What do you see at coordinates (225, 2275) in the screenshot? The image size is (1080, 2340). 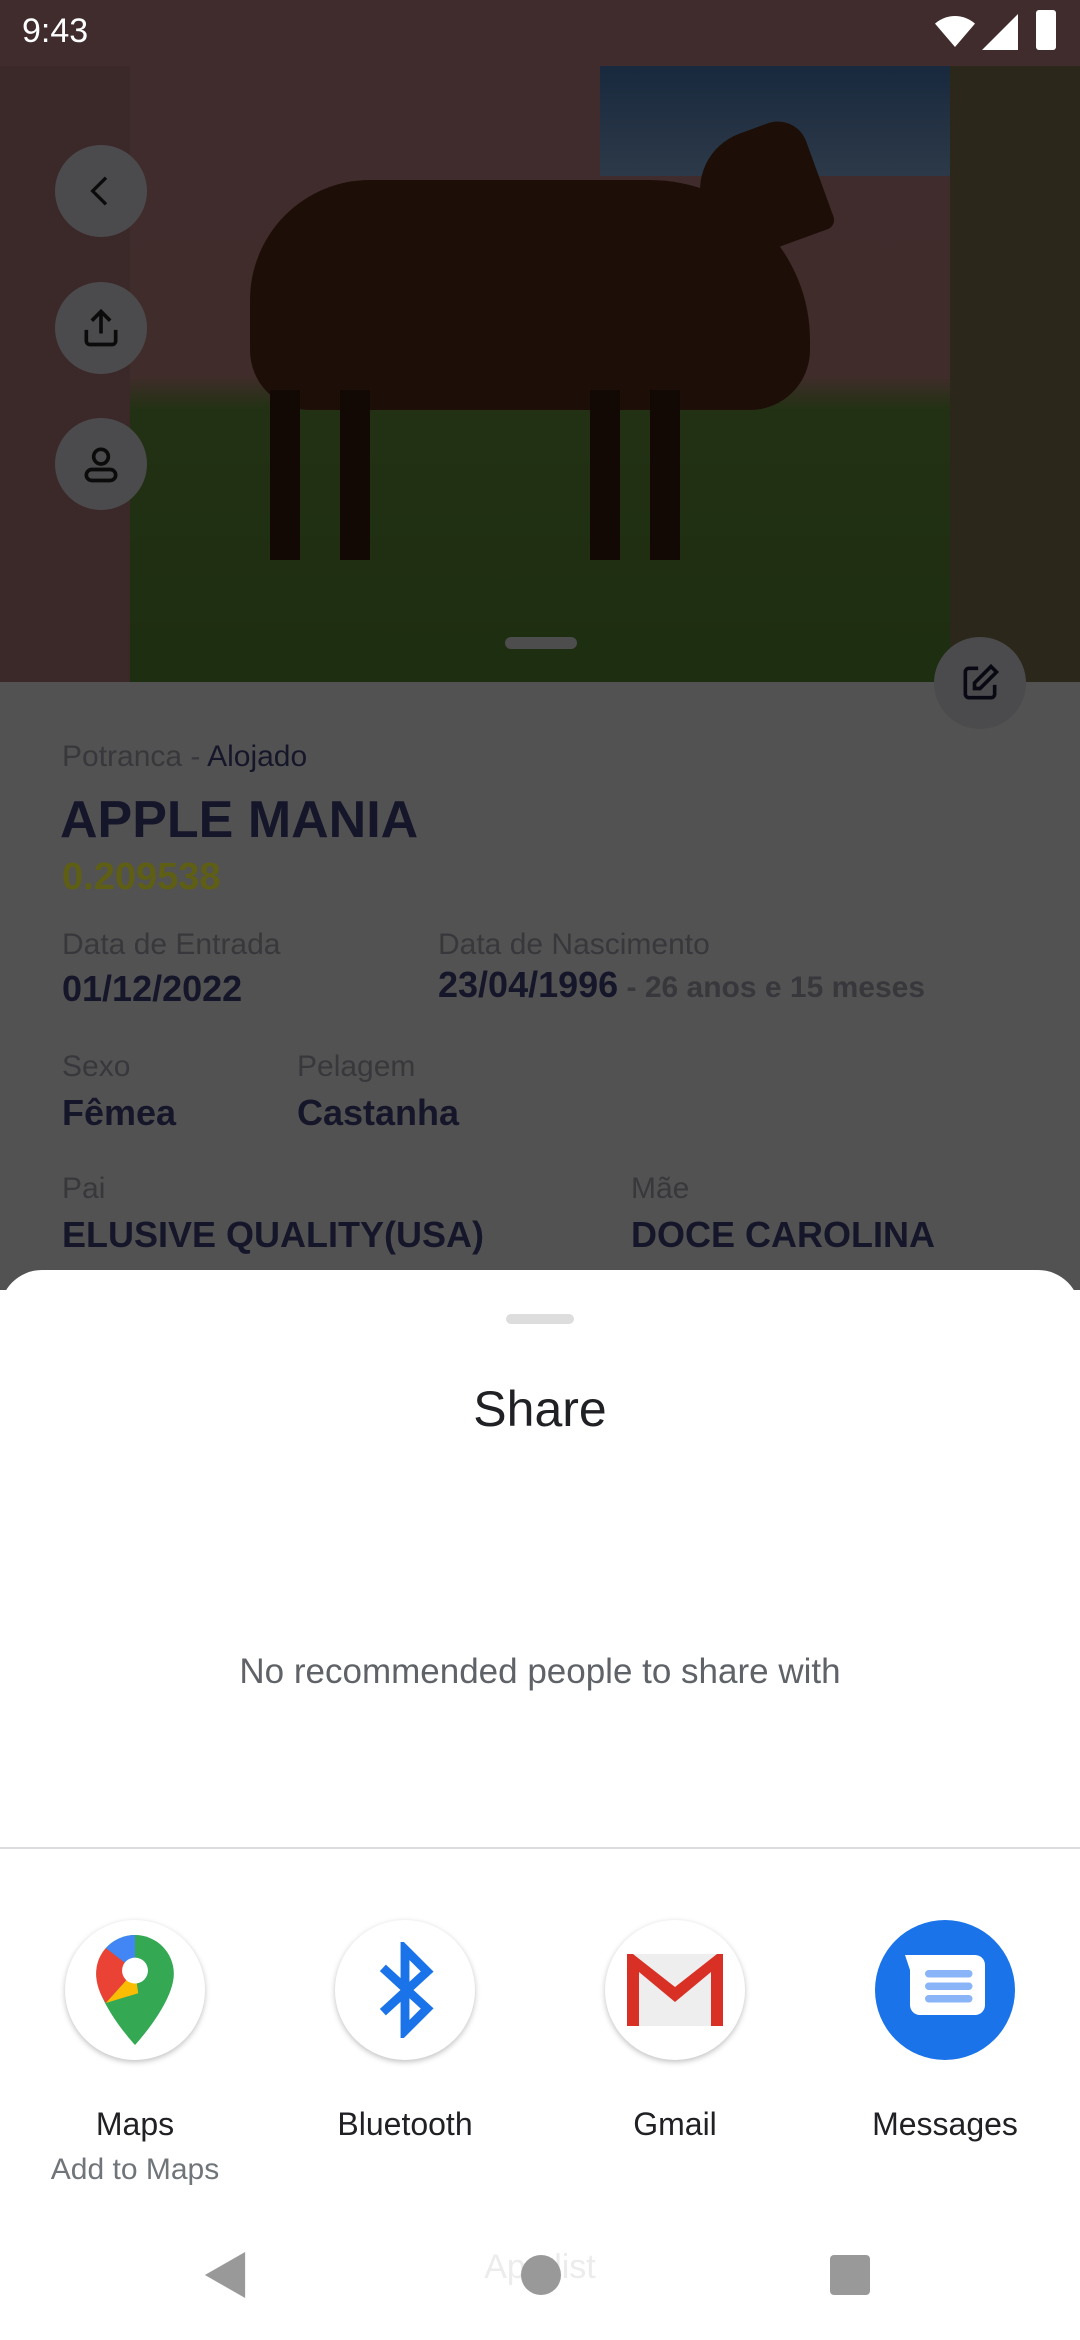 I see `nav-back-icon` at bounding box center [225, 2275].